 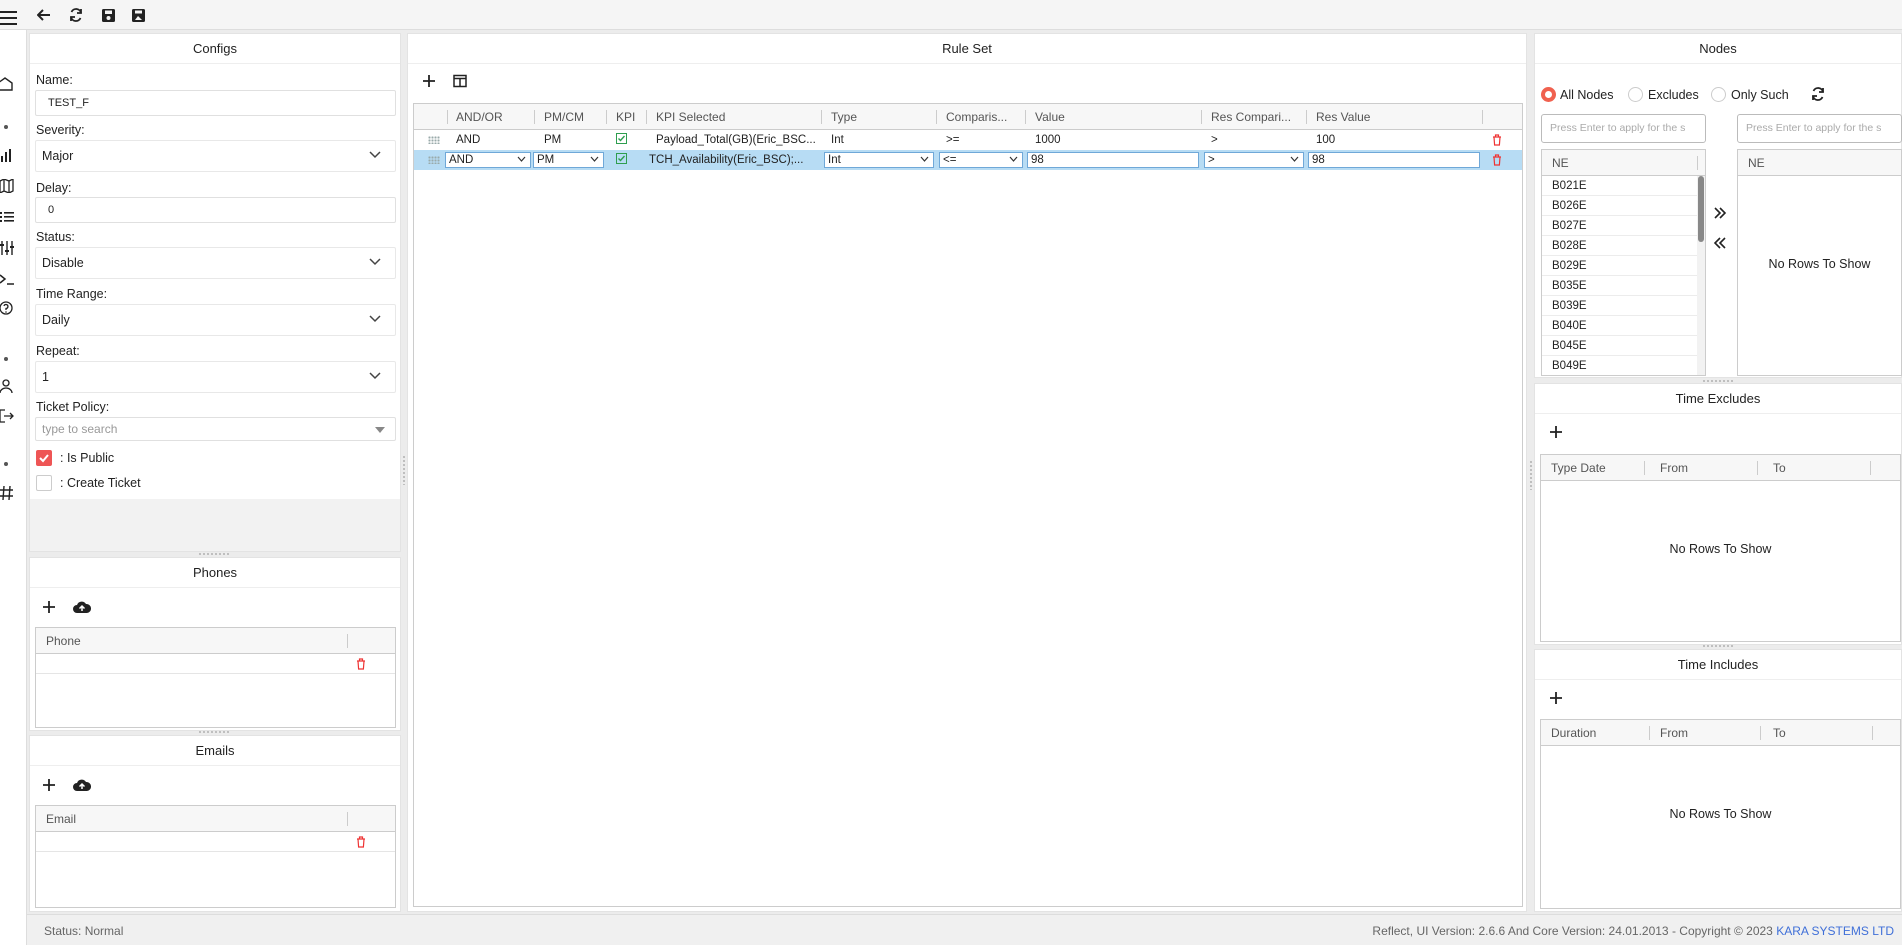 What do you see at coordinates (1620, 365) in the screenshot?
I see `ne-list-item: B049E` at bounding box center [1620, 365].